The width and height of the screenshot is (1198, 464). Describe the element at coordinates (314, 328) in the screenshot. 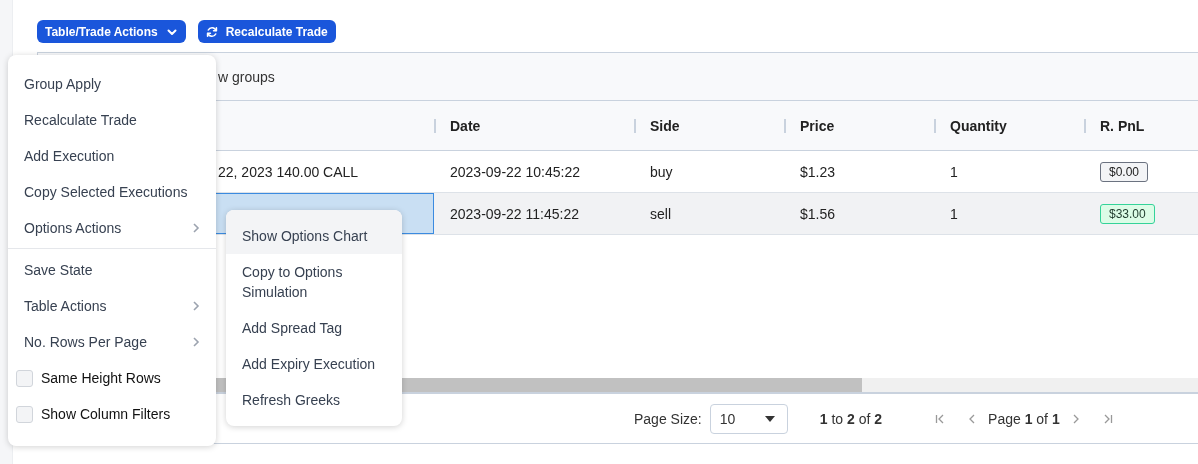

I see `menu-item: Add Spread Tag` at that location.